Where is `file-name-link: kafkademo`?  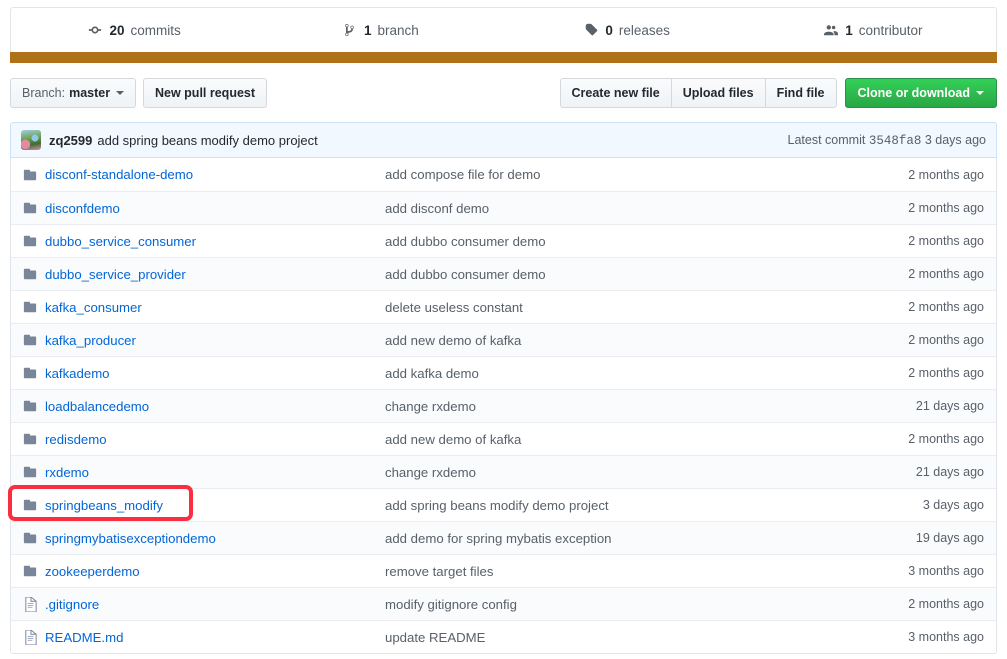
file-name-link: kafkademo is located at coordinates (215, 373).